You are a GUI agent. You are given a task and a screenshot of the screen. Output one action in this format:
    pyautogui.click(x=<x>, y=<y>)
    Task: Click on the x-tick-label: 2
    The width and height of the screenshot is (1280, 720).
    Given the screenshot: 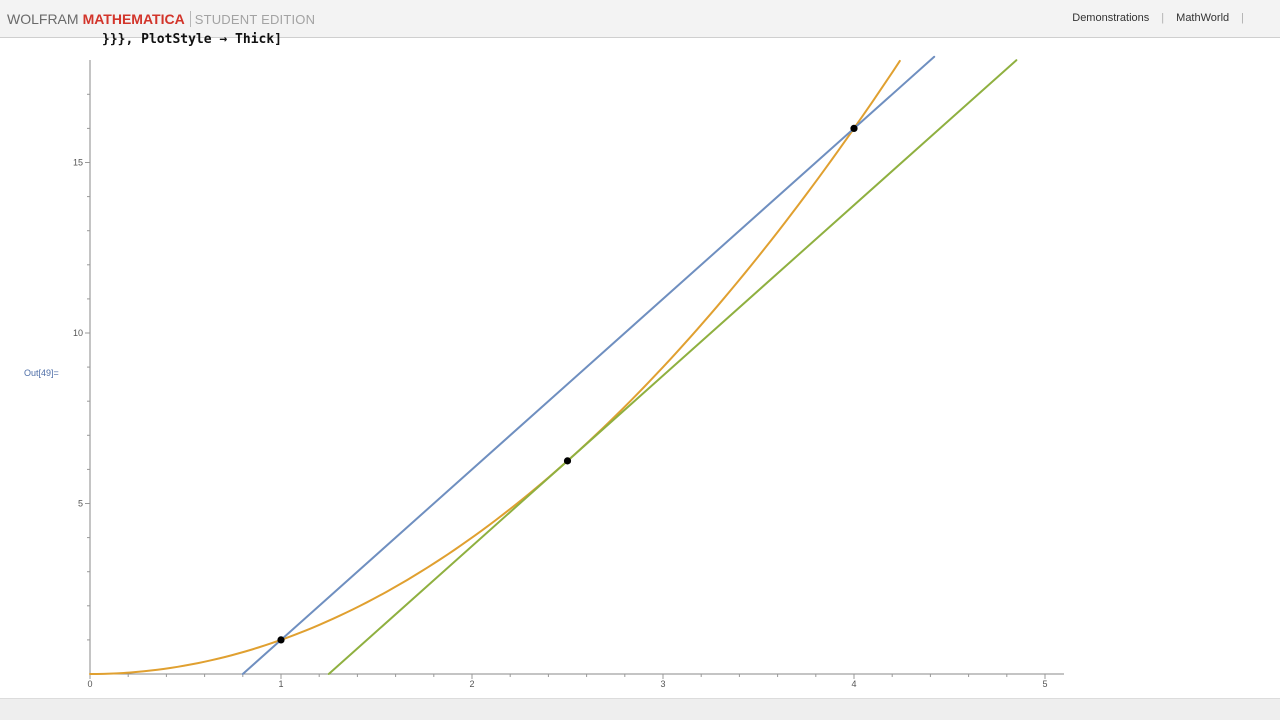 What is the action you would take?
    pyautogui.click(x=471, y=684)
    